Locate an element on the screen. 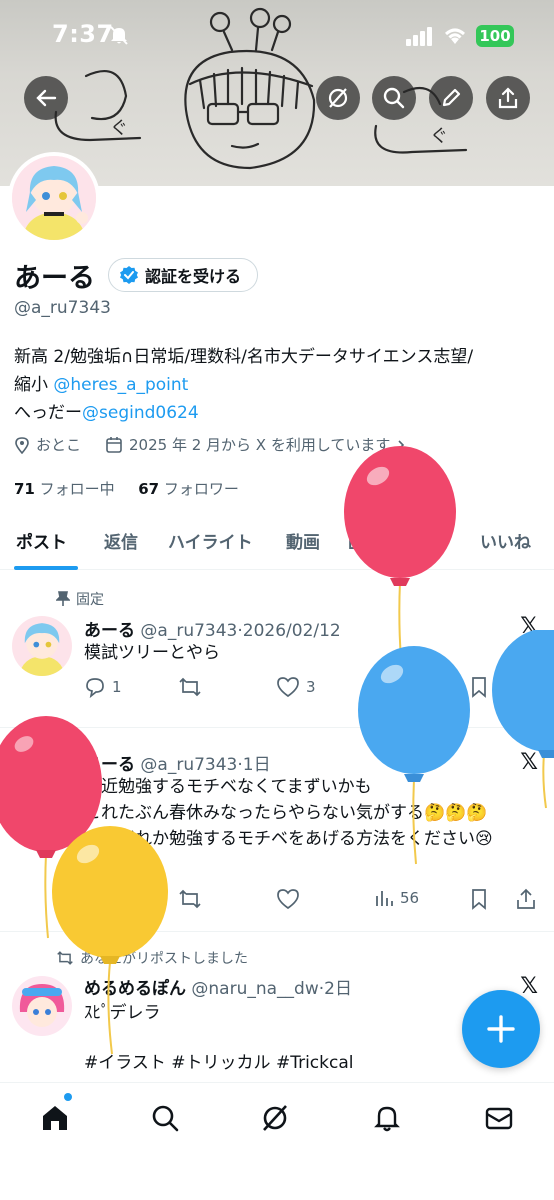 The width and height of the screenshot is (554, 1200). post-header: あーる @a_ru7343·1日 is located at coordinates (177, 762).